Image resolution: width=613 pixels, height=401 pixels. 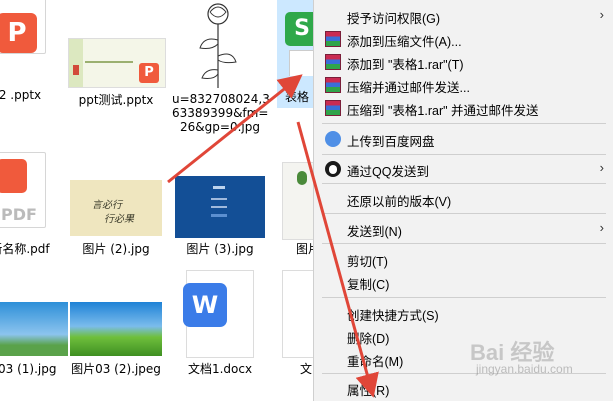 What do you see at coordinates (220, 113) in the screenshot?
I see `file-name-line2: 63389399&fm=` at bounding box center [220, 113].